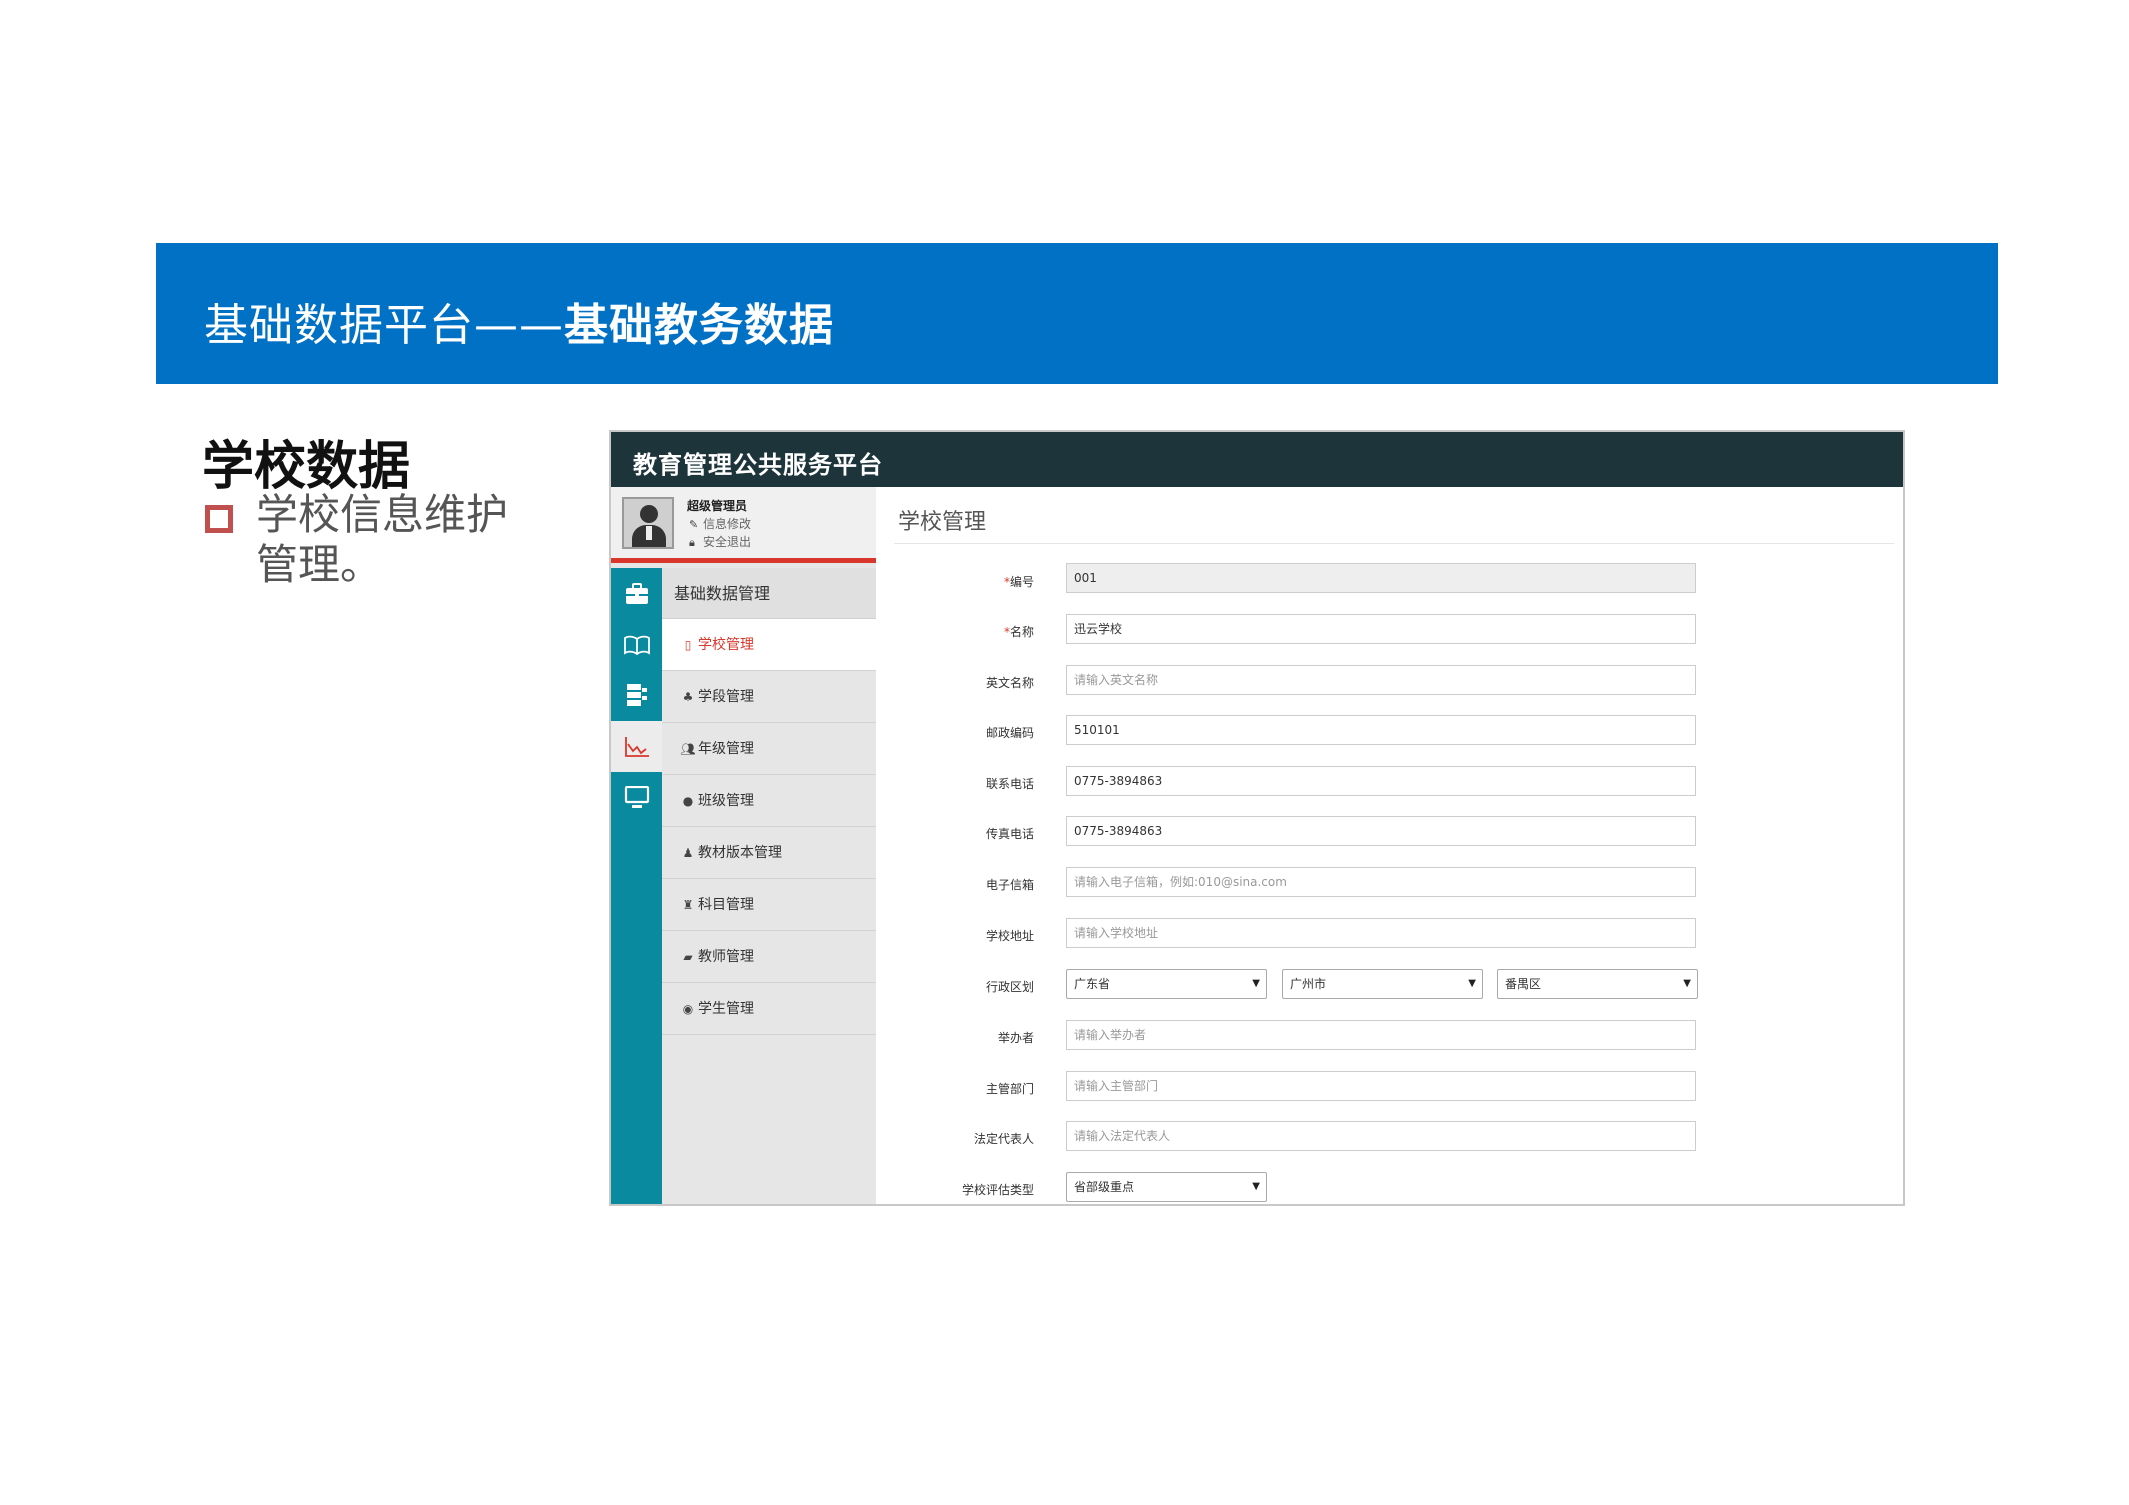 The image size is (2129, 1505). I want to click on code-label: *编号, so click(1018, 582).